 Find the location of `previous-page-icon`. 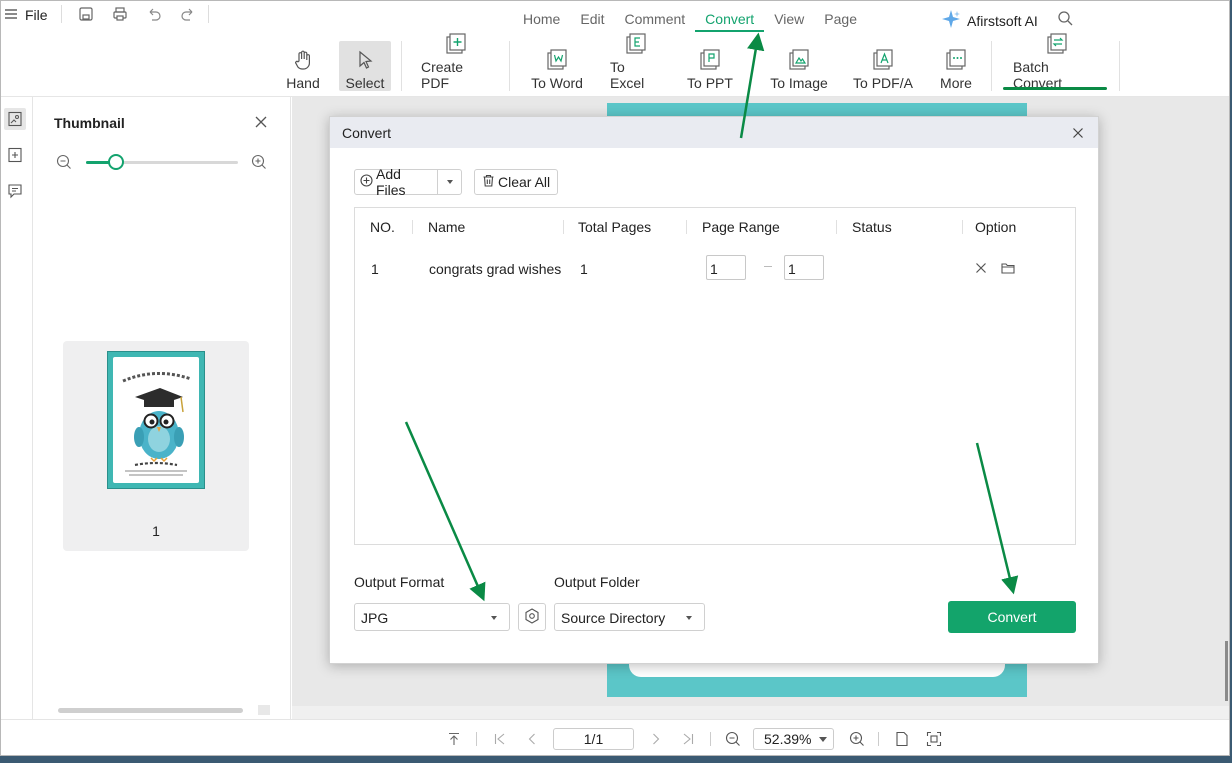

previous-page-icon is located at coordinates (532, 739).